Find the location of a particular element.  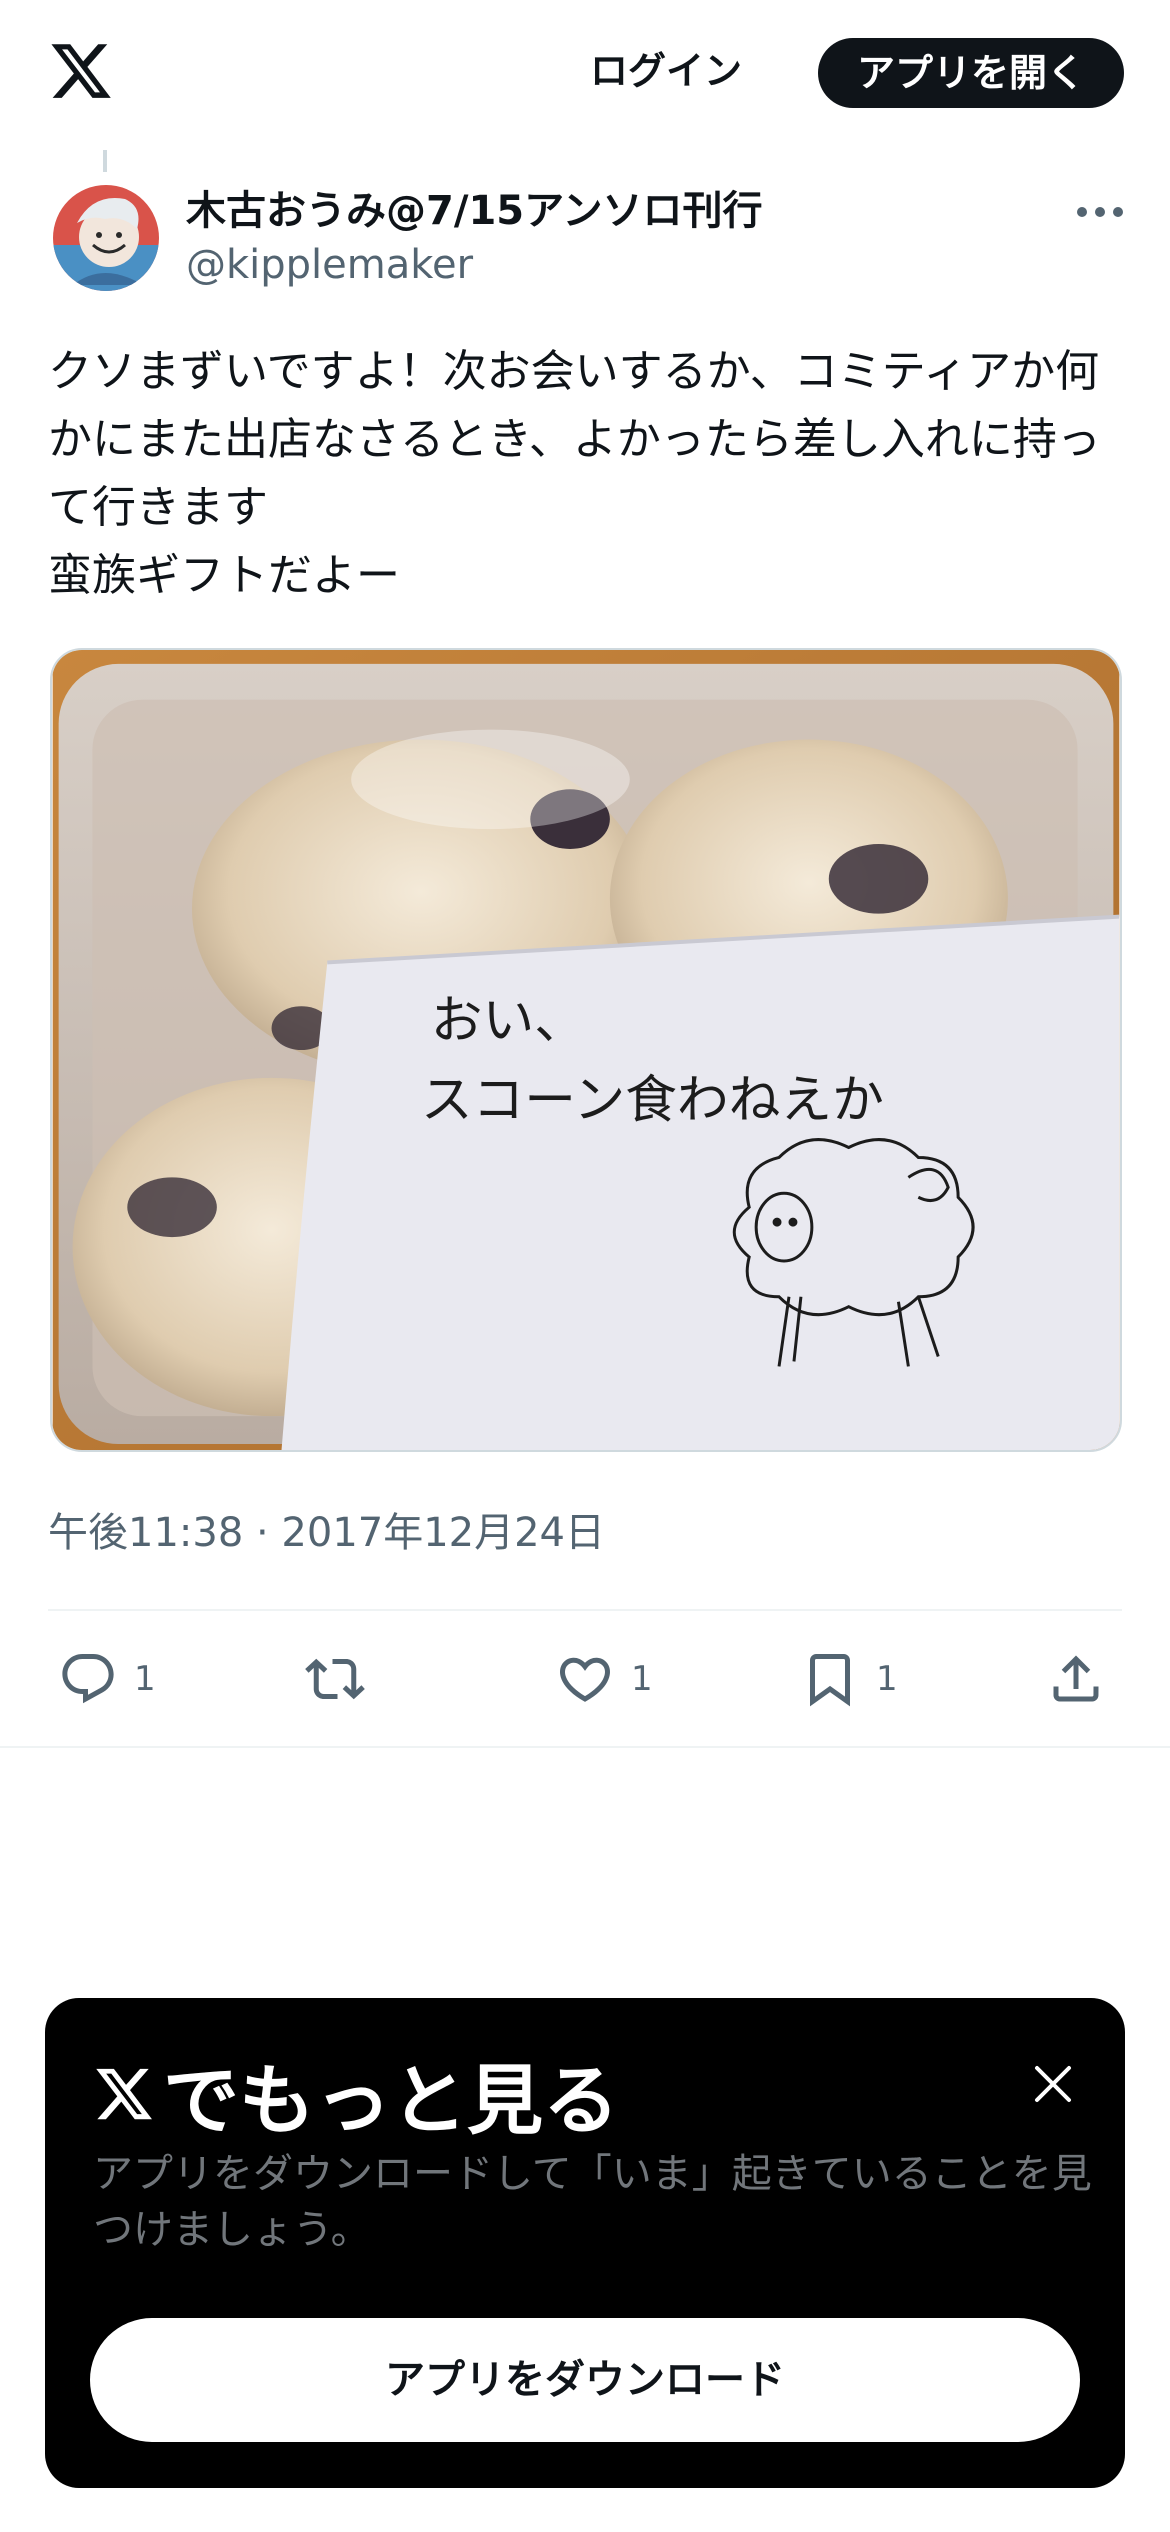

login-link: ログイン is located at coordinates (666, 71).